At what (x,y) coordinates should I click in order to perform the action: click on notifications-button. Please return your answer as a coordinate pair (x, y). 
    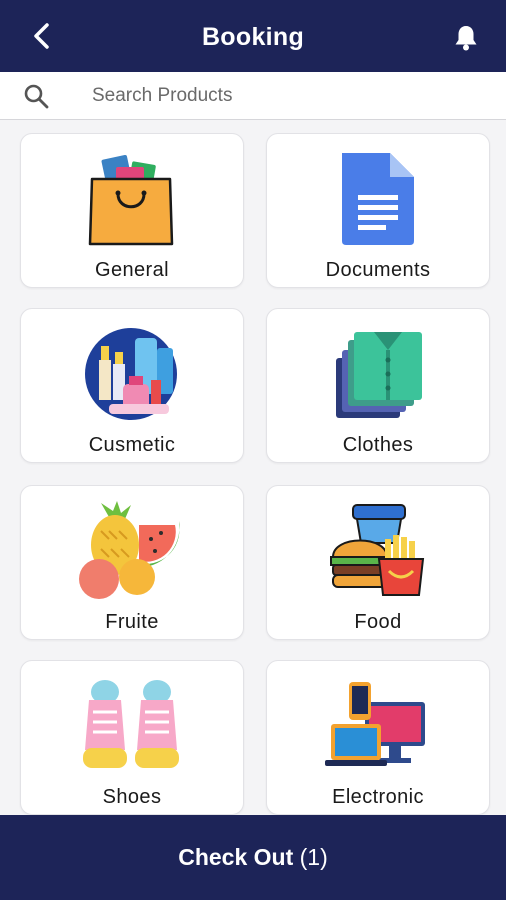
    Looking at the image, I should click on (466, 38).